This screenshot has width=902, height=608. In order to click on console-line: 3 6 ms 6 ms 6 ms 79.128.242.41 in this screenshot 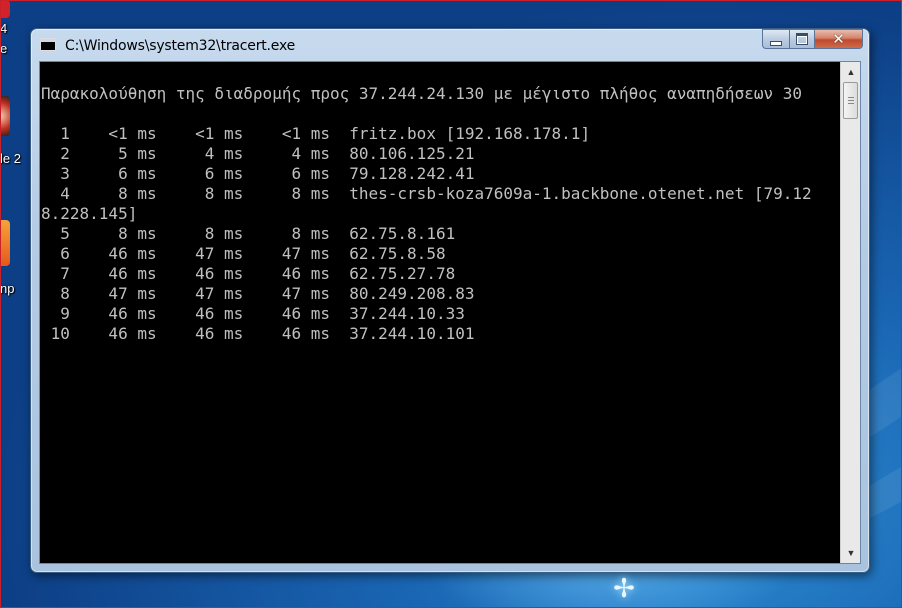, I will do `click(258, 173)`.